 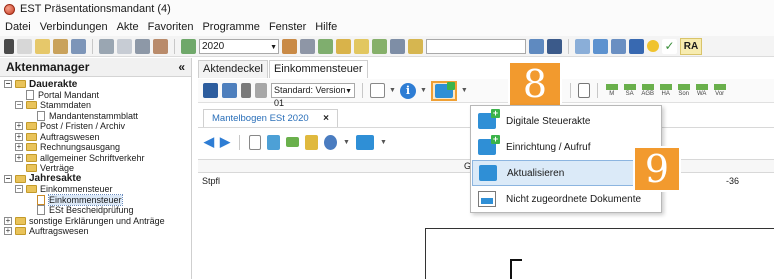 What do you see at coordinates (292, 142) in the screenshot?
I see `transfer-icon` at bounding box center [292, 142].